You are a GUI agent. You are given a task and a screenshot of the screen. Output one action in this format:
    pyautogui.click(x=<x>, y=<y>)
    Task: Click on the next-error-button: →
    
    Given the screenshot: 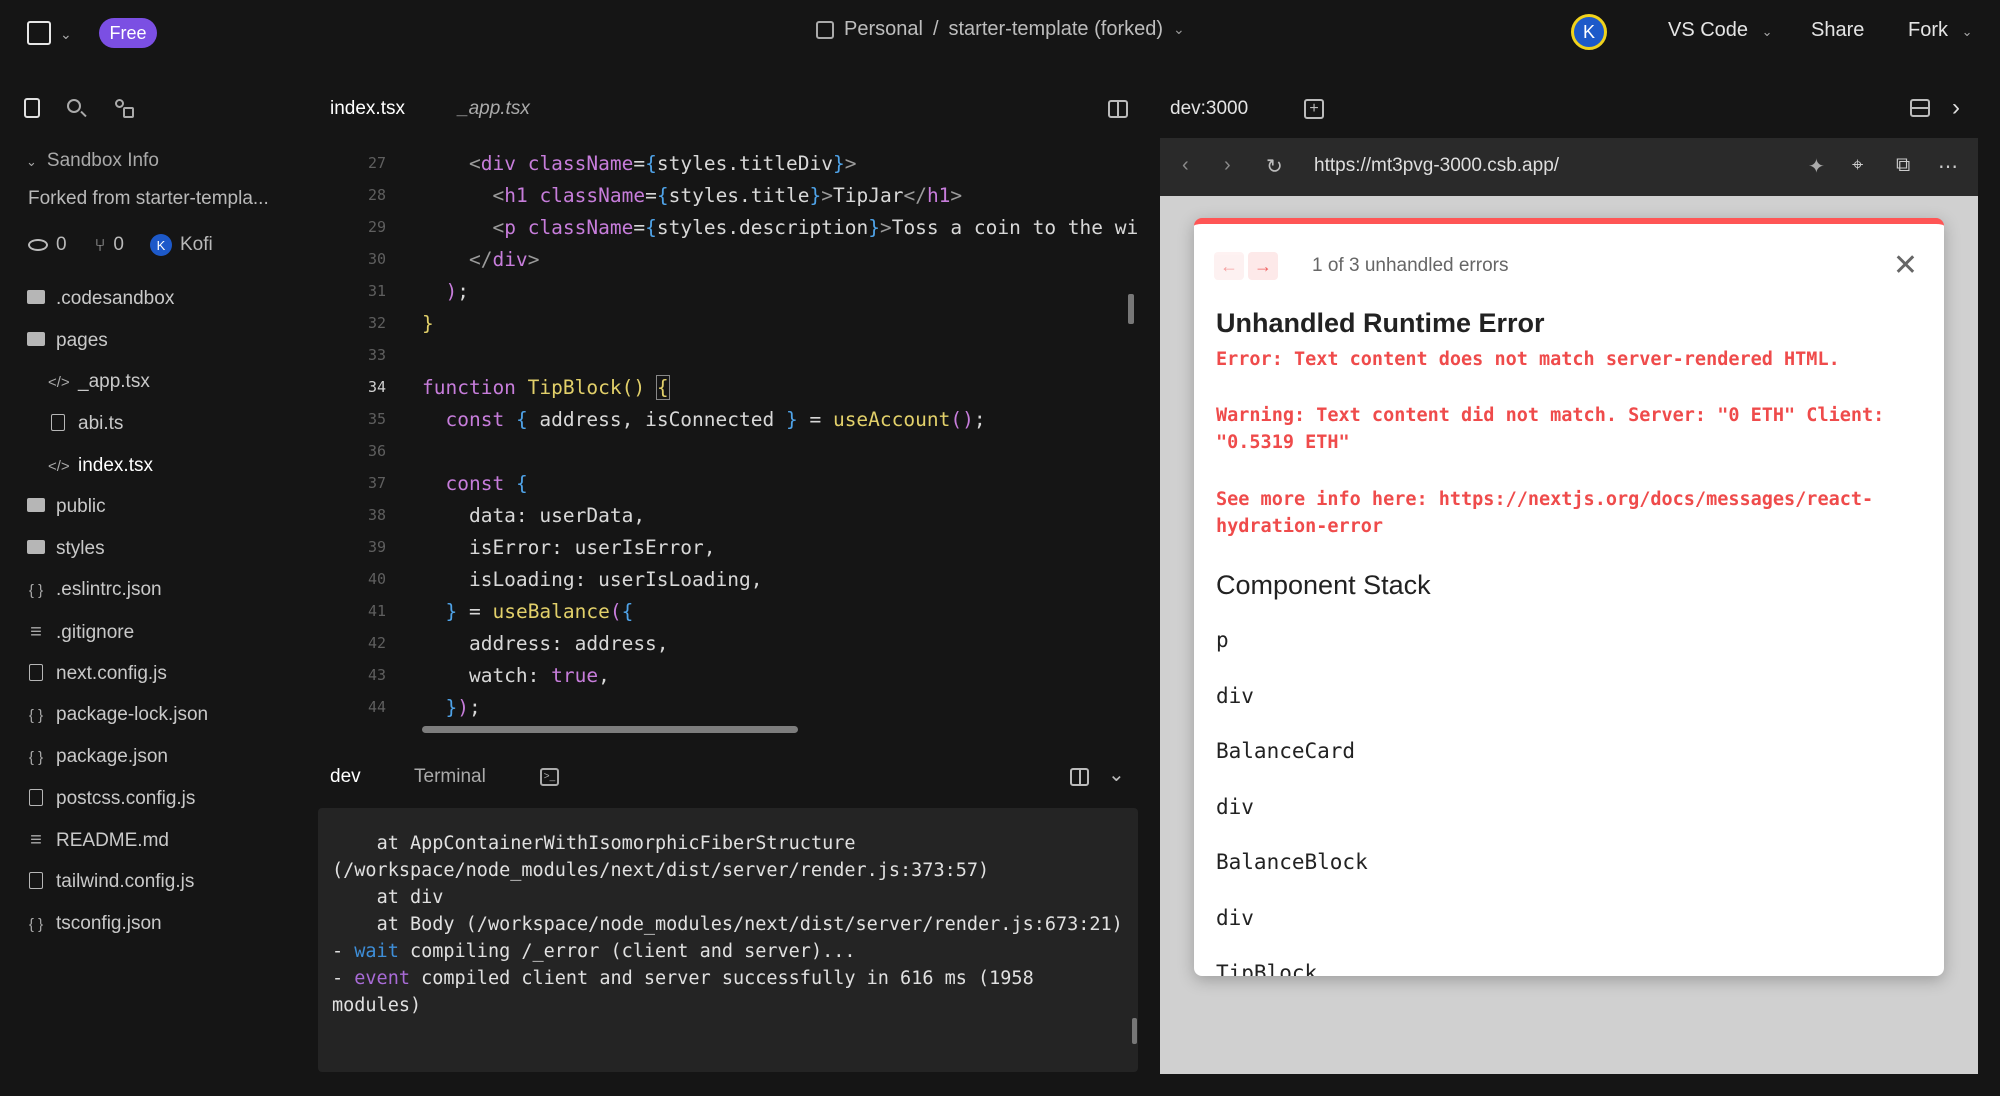 What is the action you would take?
    pyautogui.click(x=1263, y=266)
    